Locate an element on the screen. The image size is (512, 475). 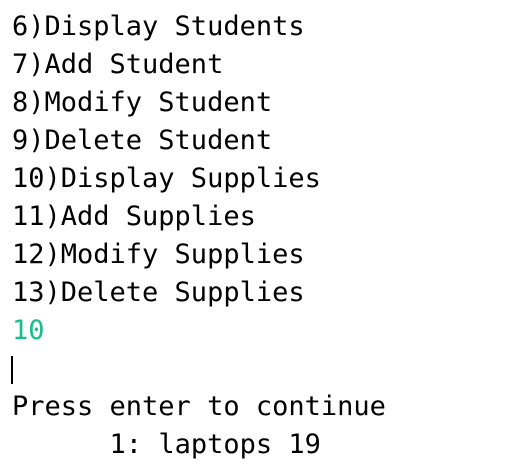
menu-item-add-supplies: 11)Add Supplies is located at coordinates (134, 216).